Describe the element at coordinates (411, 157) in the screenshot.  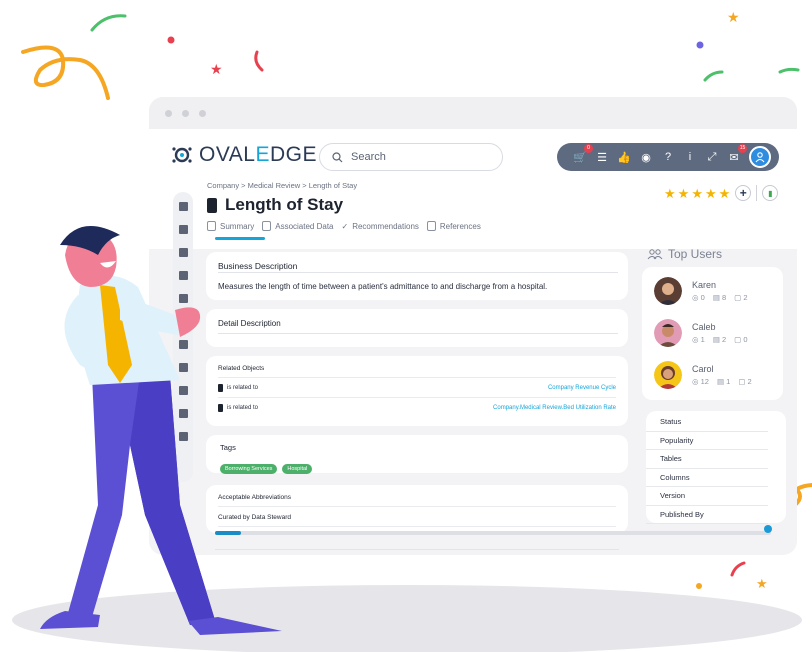
I see `search-input: Search` at that location.